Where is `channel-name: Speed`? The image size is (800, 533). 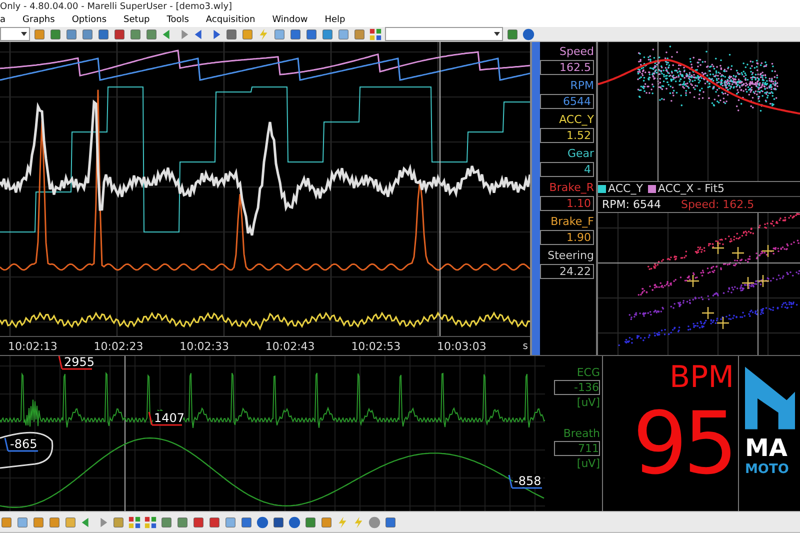 channel-name: Speed is located at coordinates (577, 51).